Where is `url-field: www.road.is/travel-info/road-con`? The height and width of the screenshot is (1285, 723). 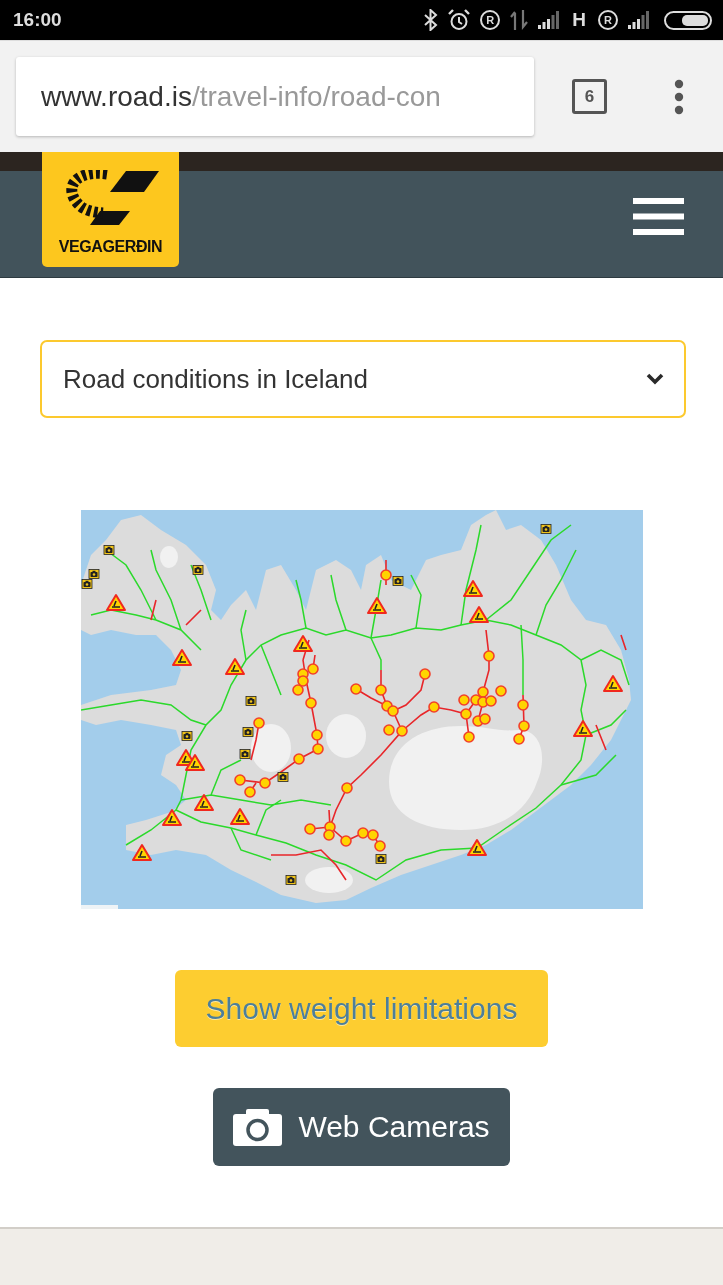 url-field: www.road.is/travel-info/road-con is located at coordinates (275, 96).